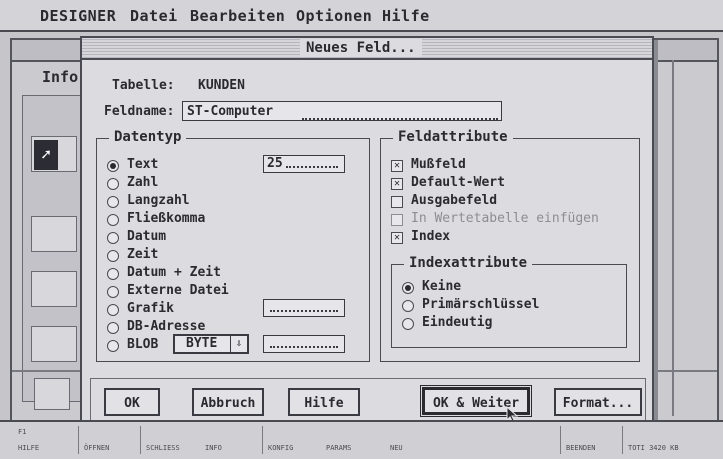 The height and width of the screenshot is (459, 723). What do you see at coordinates (54, 289) in the screenshot?
I see `tool-relation-icon` at bounding box center [54, 289].